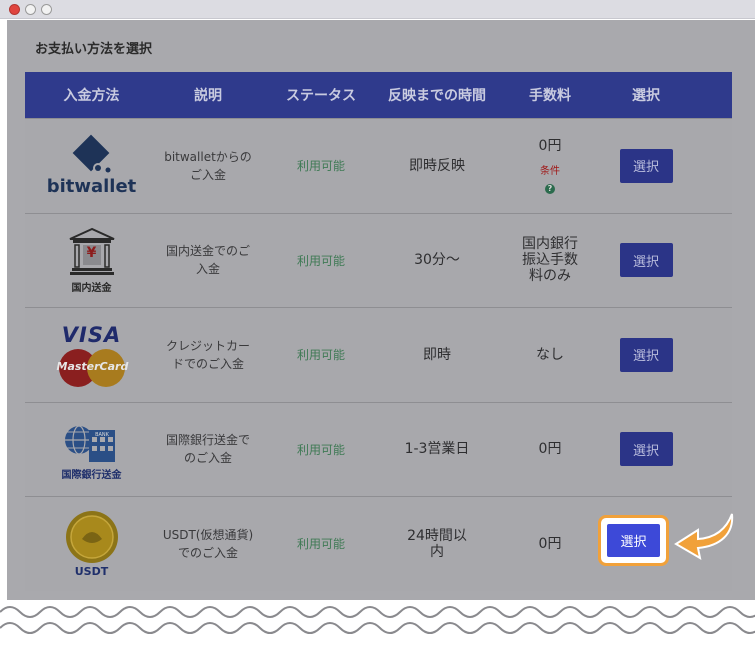 The image size is (755, 645). I want to click on table-header: 入金方法 説明 ステータス 反映までの時間 手数料 選択, so click(378, 95).